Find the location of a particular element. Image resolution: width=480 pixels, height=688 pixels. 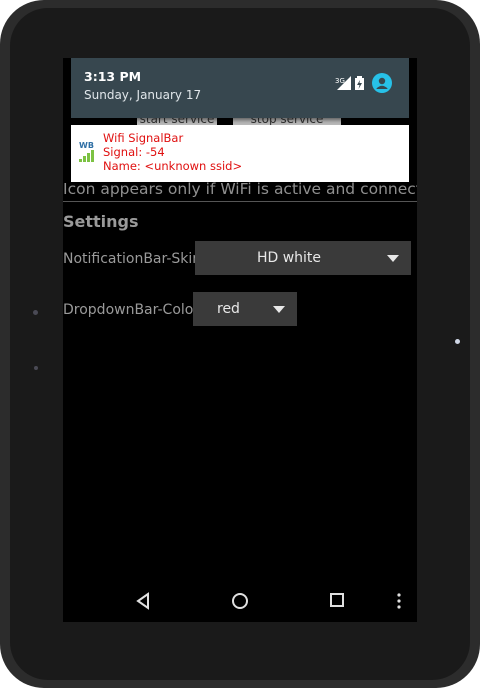

notification-title: Wifi SignalBar is located at coordinates (143, 138).